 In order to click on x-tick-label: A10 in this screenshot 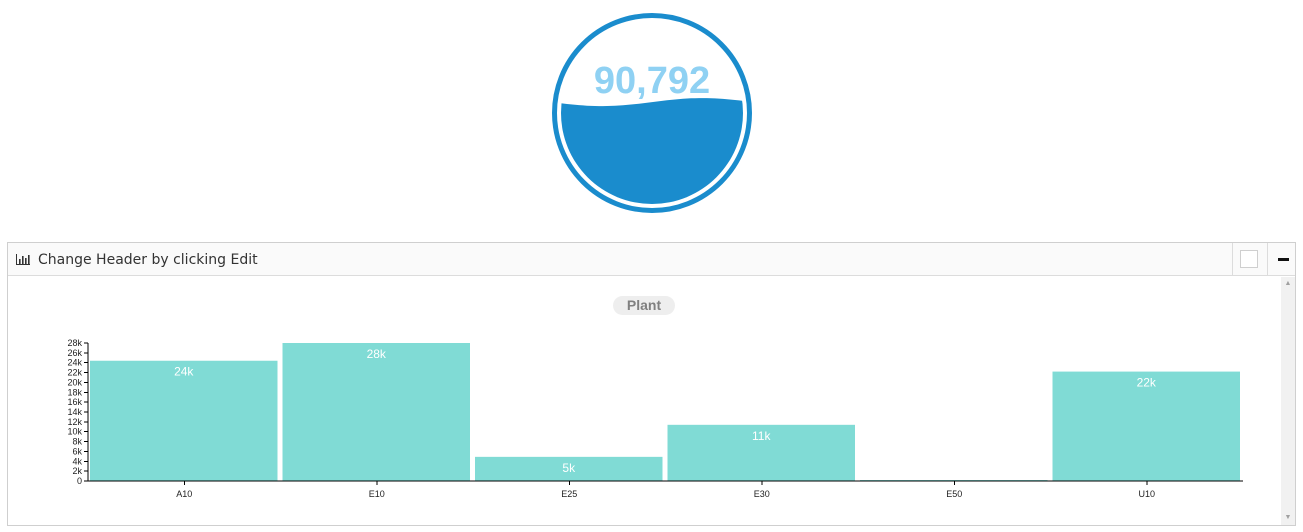, I will do `click(184, 494)`.